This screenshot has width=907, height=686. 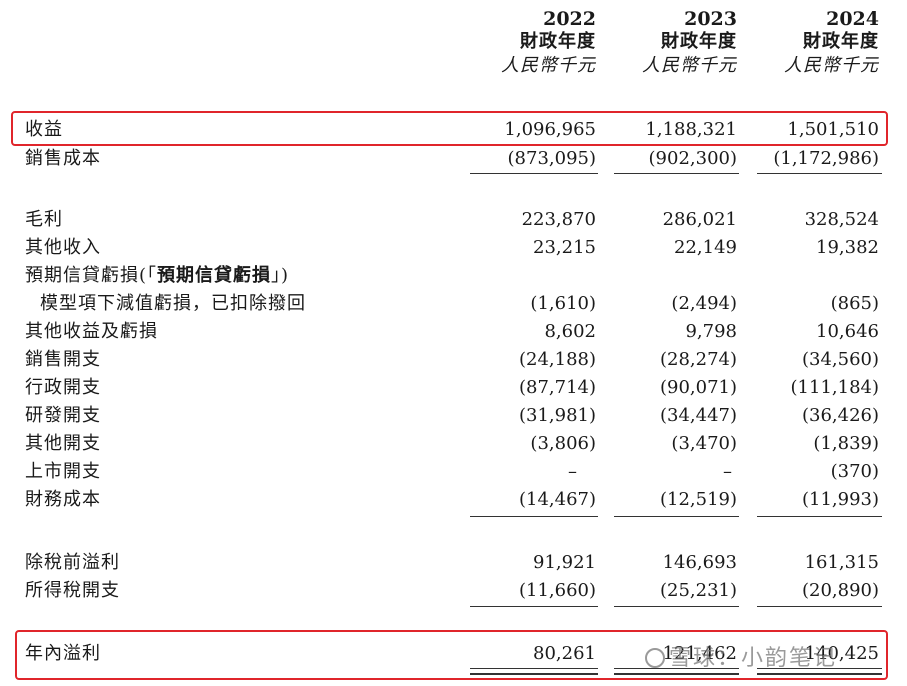 What do you see at coordinates (63, 471) in the screenshot?
I see `row-label: 上市開支` at bounding box center [63, 471].